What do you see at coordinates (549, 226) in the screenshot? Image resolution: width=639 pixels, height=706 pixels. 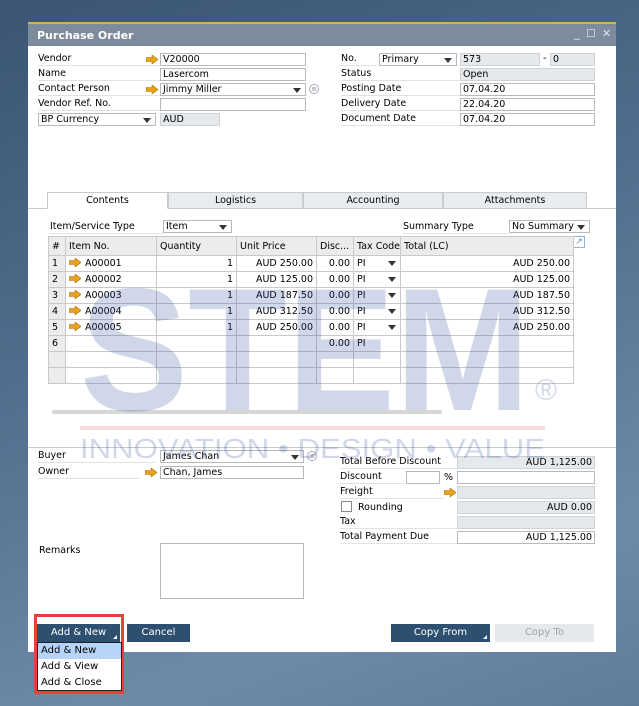 I see `summary-type-dropdown: No Summary` at bounding box center [549, 226].